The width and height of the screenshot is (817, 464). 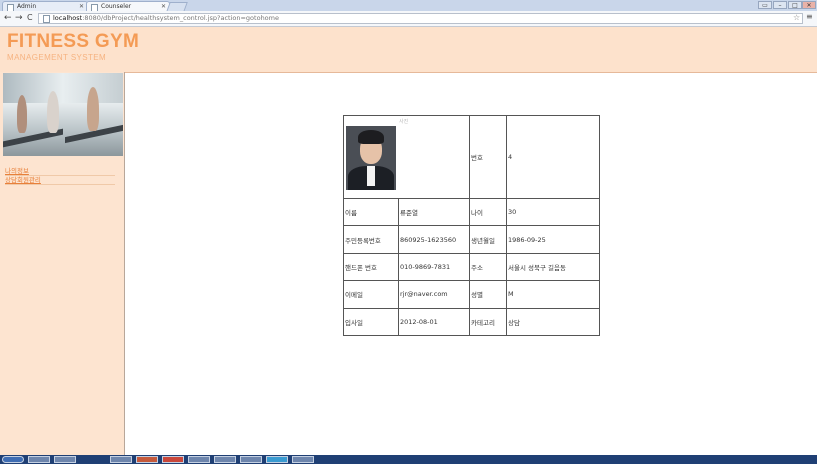 What do you see at coordinates (371, 212) in the screenshot?
I see `label-name: 이름` at bounding box center [371, 212].